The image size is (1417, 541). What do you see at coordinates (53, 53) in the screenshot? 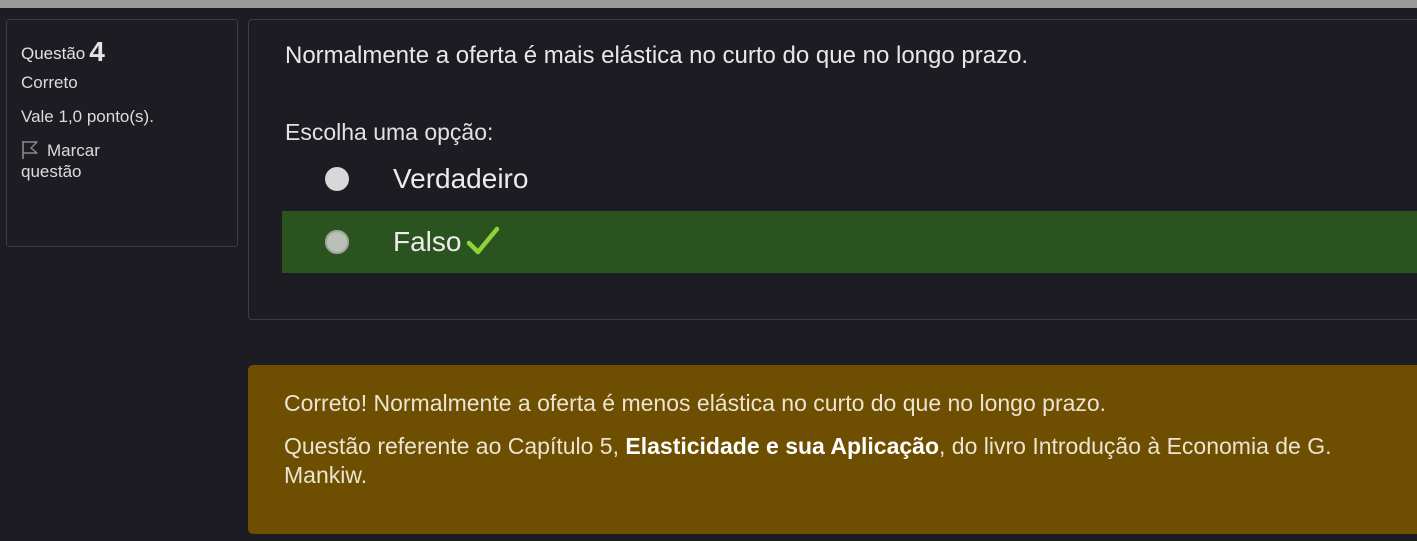
I see `question-label: Questão` at bounding box center [53, 53].